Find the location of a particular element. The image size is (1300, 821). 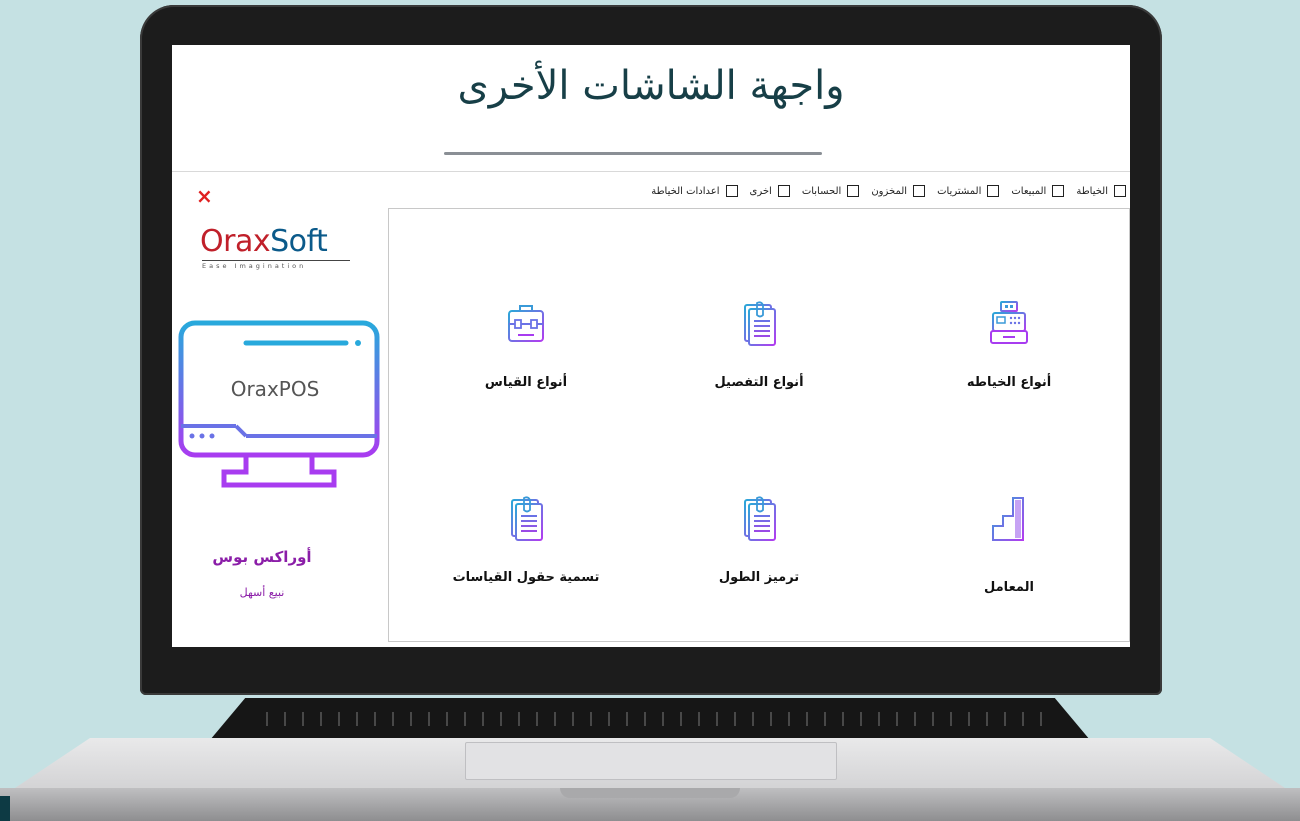

logo-part1: Orax is located at coordinates (235, 241).